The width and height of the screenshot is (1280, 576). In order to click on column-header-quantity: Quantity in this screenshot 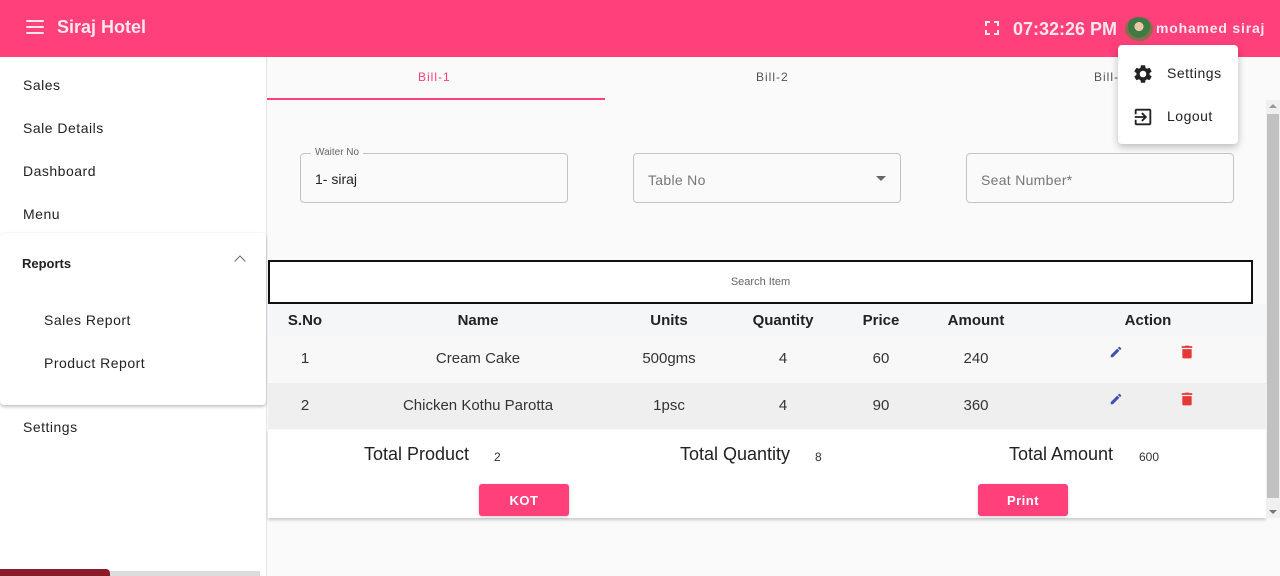, I will do `click(783, 320)`.